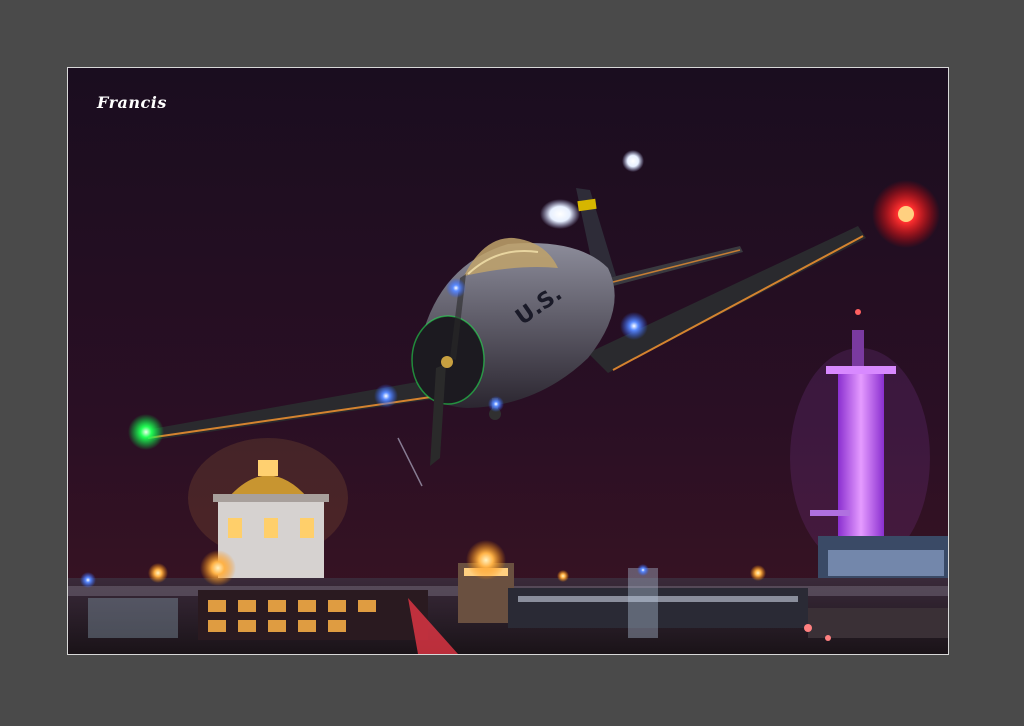 The height and width of the screenshot is (726, 1024). What do you see at coordinates (456, 288) in the screenshot?
I see `strobe-light-fuselage` at bounding box center [456, 288].